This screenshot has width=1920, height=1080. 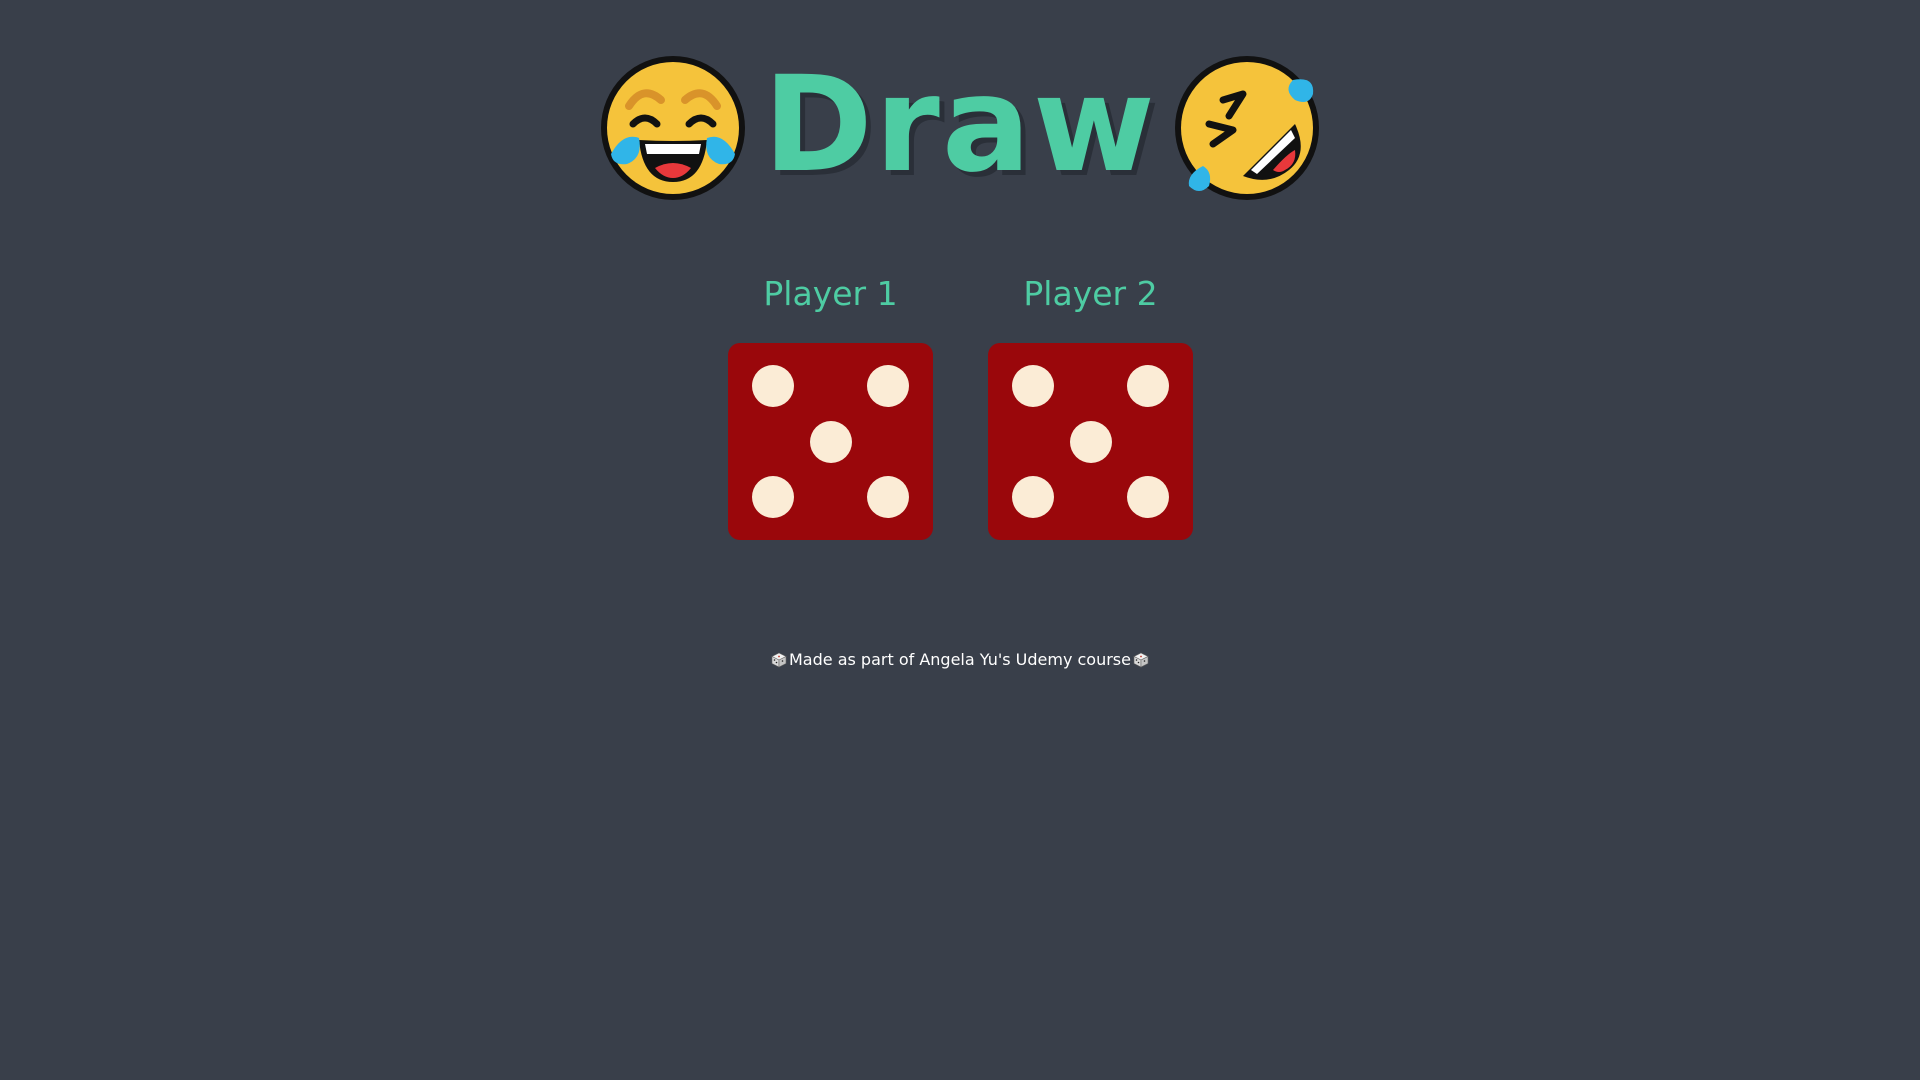 What do you see at coordinates (673, 128) in the screenshot?
I see `tears-of-joy-emoji-icon` at bounding box center [673, 128].